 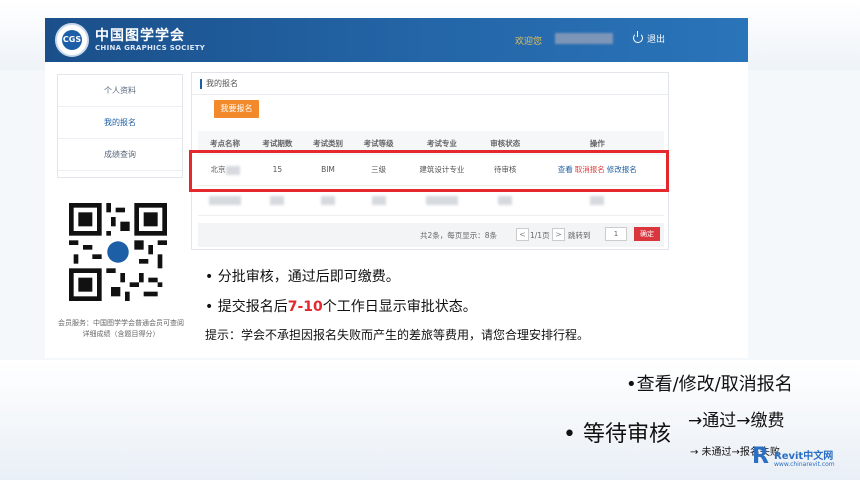 What do you see at coordinates (804, 464) in the screenshot?
I see `watermark-url: www.chinarevit.com` at bounding box center [804, 464].